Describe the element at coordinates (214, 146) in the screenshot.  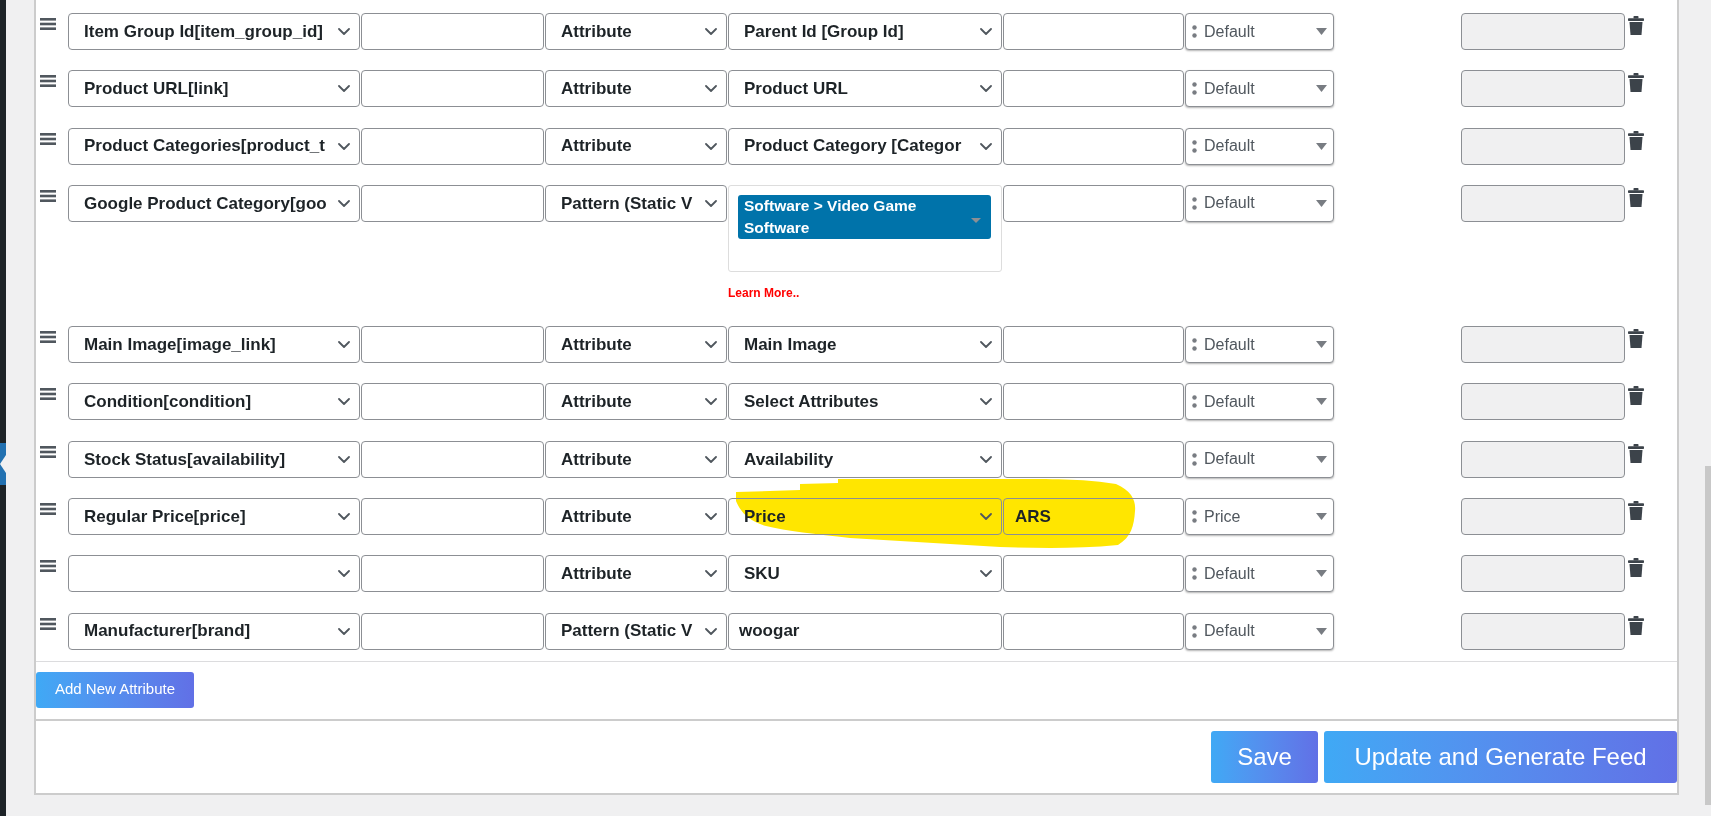
I see `dropdown: Product Categories[product_t` at that location.